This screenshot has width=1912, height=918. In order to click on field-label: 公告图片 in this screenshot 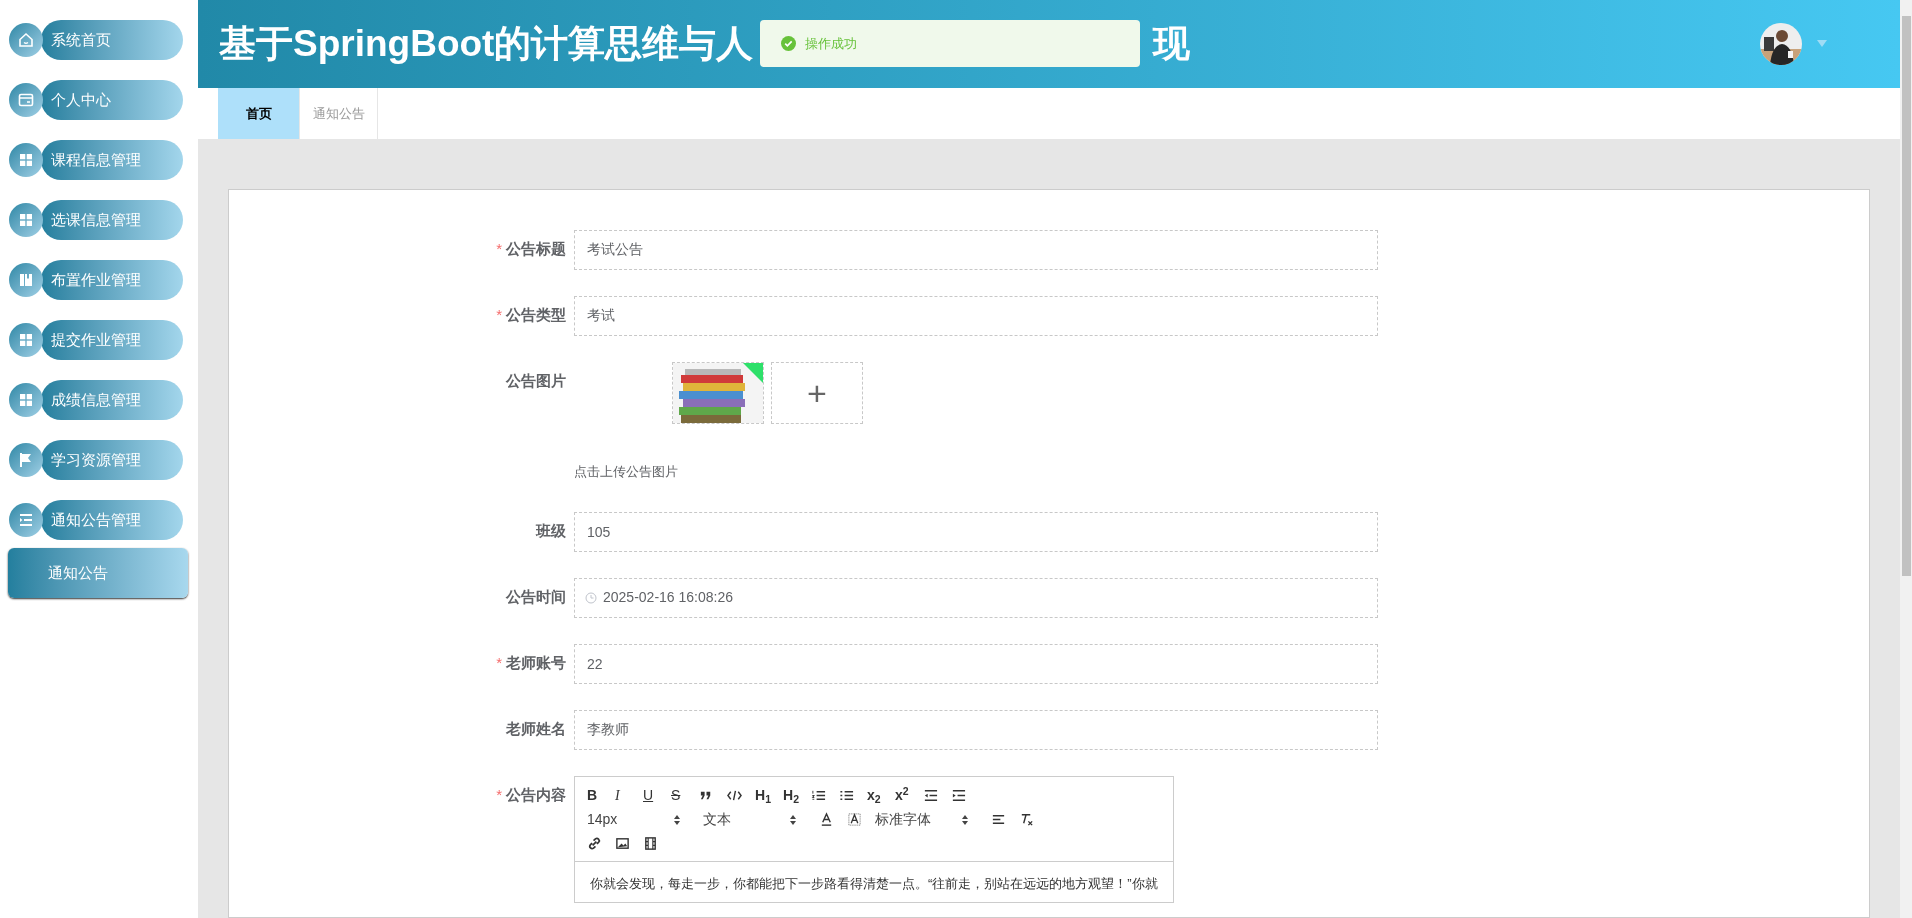, I will do `click(536, 381)`.